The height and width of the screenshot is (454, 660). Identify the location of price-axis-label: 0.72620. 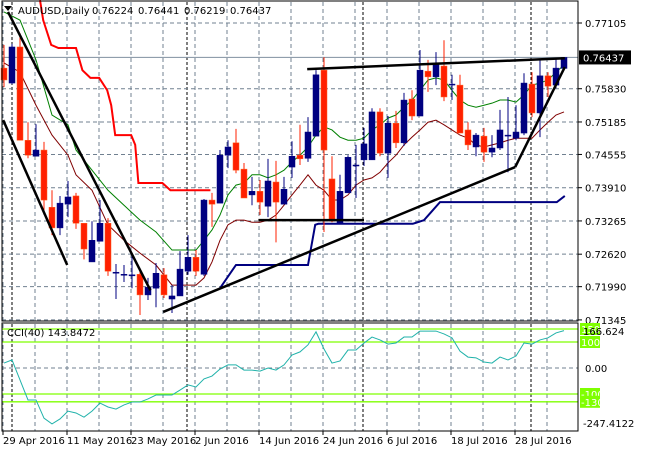
(605, 255).